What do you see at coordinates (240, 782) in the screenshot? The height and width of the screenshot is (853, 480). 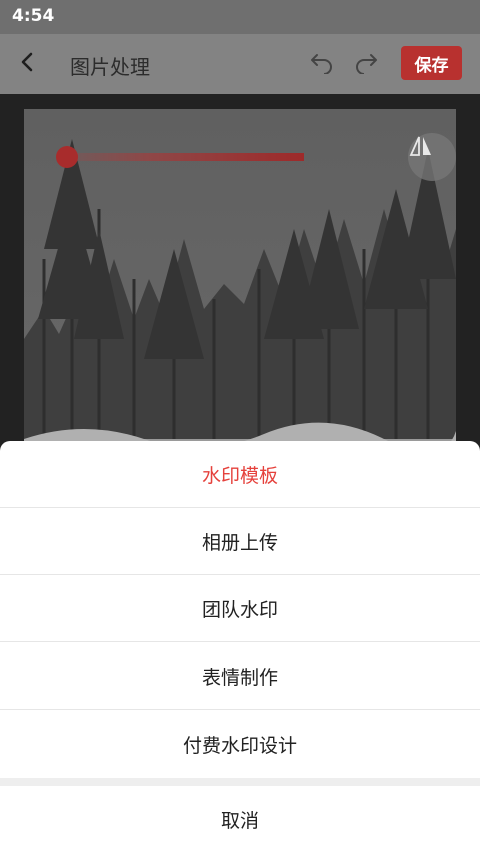 I see `sheet-divider` at bounding box center [240, 782].